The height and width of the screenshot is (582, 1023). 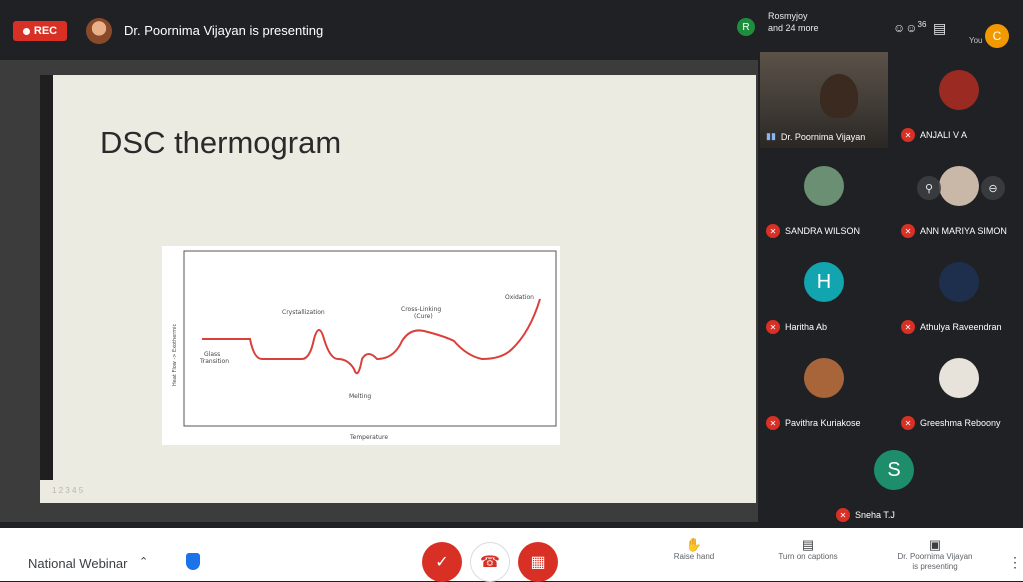 I want to click on presenting-line1: Dr. Poornima Vijayan, so click(x=935, y=556).